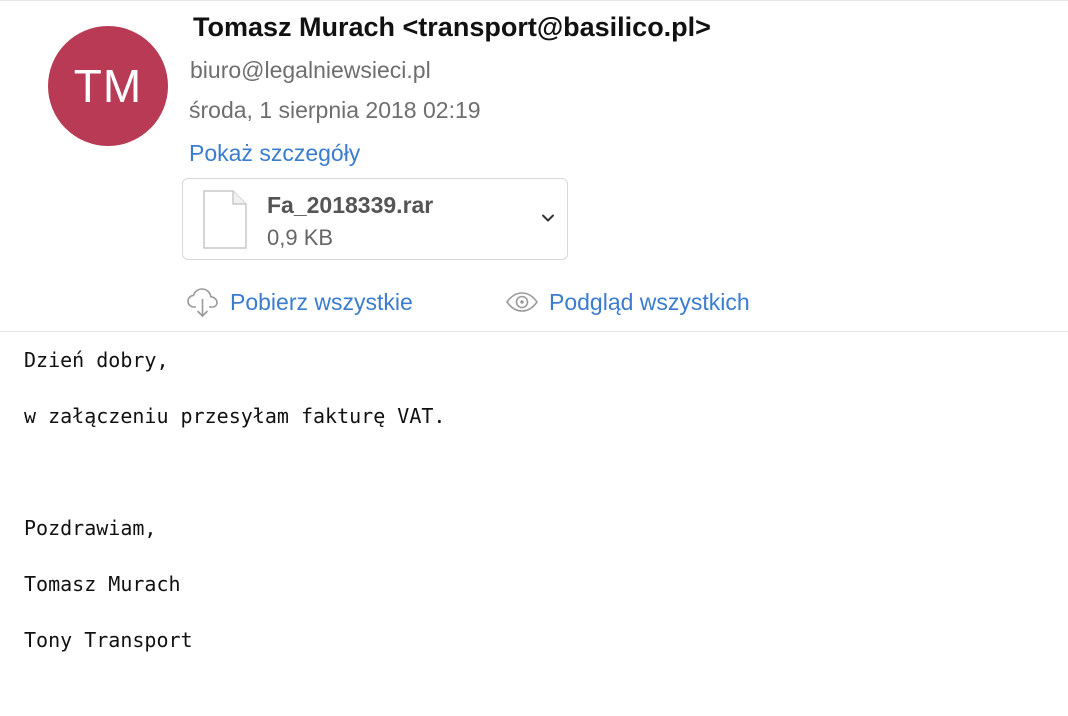 This screenshot has width=1068, height=716. I want to click on body-signature-name: Tomasz Murach, so click(102, 584).